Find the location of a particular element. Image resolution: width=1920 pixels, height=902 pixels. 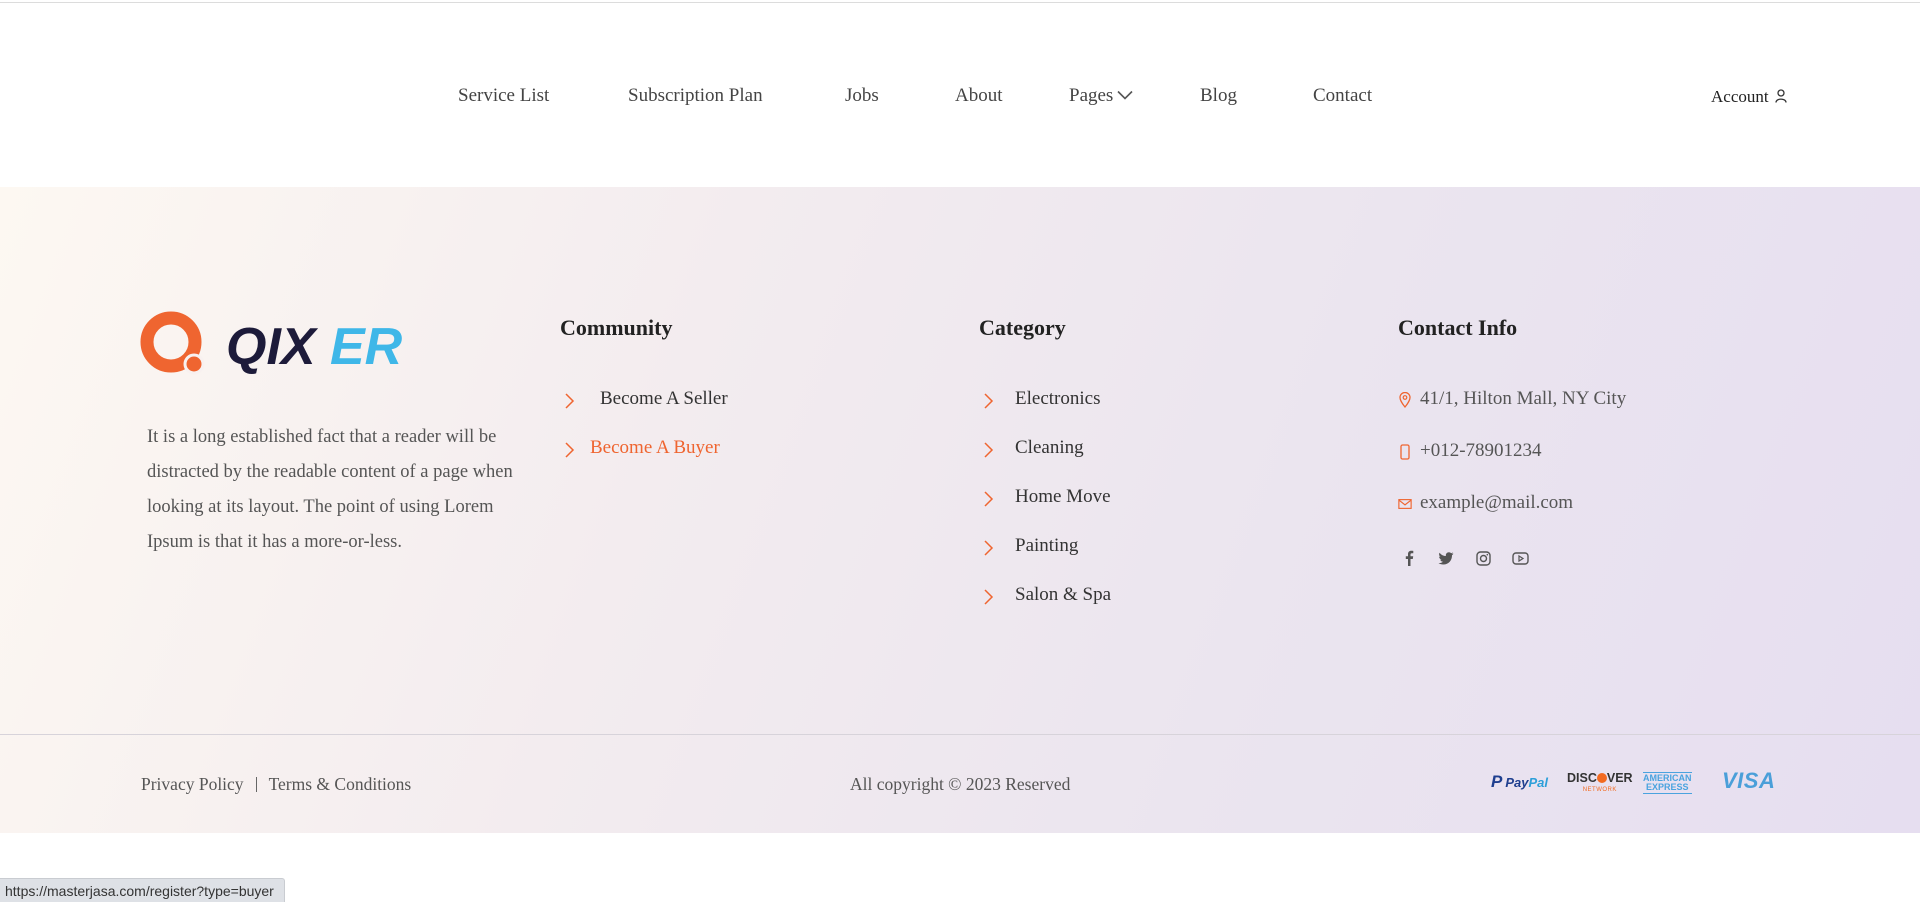

category-link-label: Electronics is located at coordinates (1058, 398).